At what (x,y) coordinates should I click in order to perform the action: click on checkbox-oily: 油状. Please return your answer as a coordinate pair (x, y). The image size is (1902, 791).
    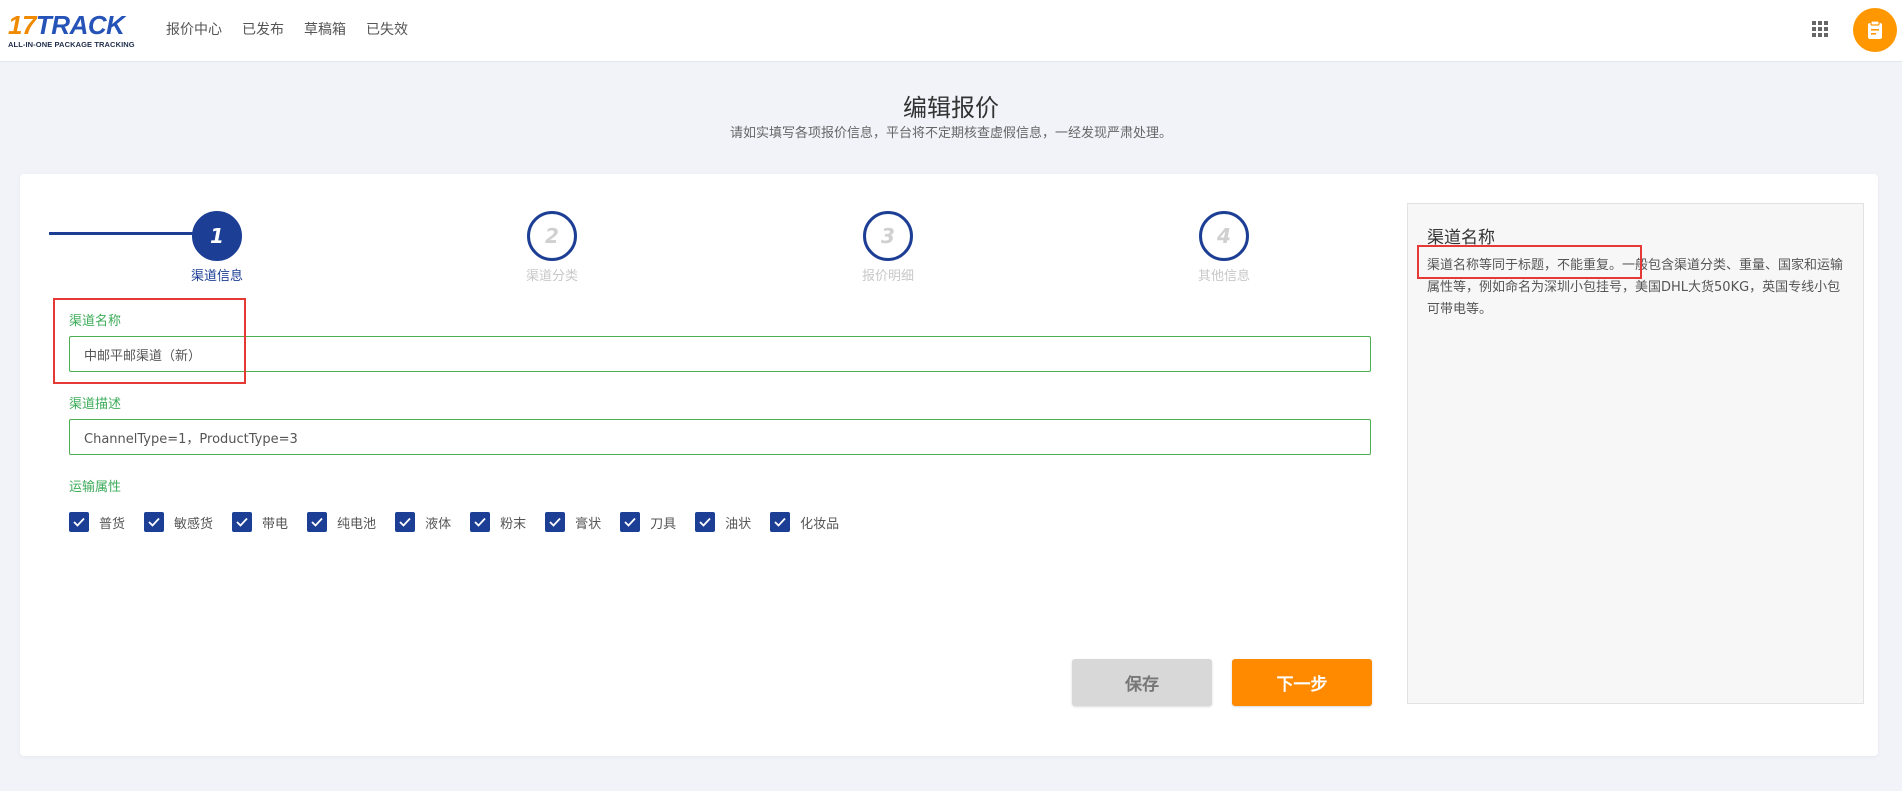
    Looking at the image, I should click on (723, 522).